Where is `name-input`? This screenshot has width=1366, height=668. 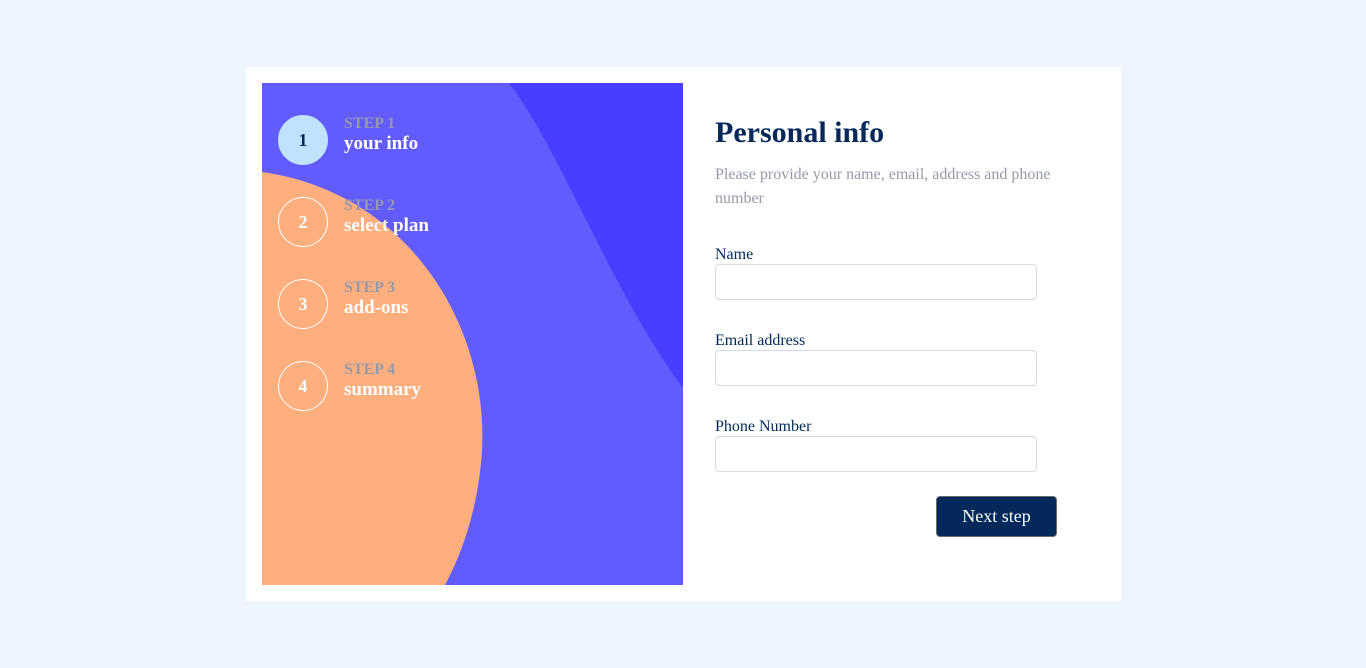
name-input is located at coordinates (876, 282).